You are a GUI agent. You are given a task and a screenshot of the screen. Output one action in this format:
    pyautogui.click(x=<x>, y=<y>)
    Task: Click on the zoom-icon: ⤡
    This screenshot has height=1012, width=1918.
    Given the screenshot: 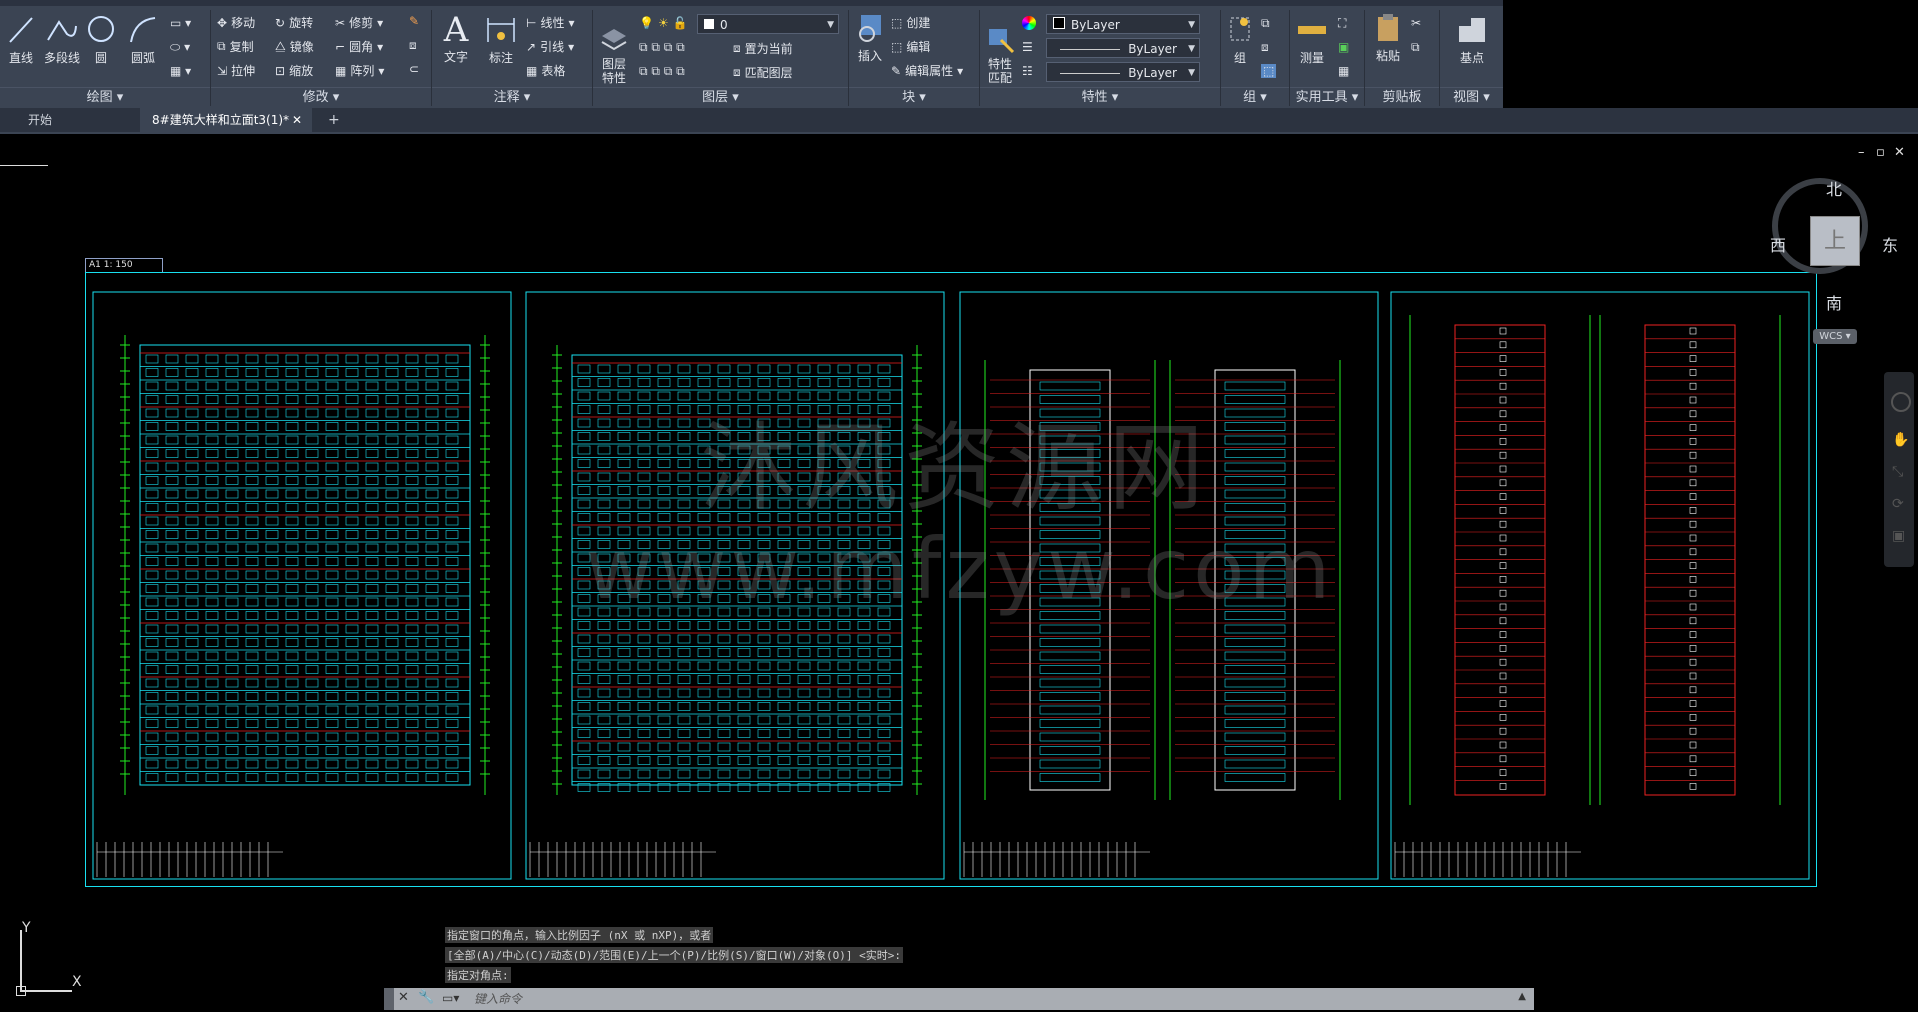 What is the action you would take?
    pyautogui.click(x=1897, y=472)
    